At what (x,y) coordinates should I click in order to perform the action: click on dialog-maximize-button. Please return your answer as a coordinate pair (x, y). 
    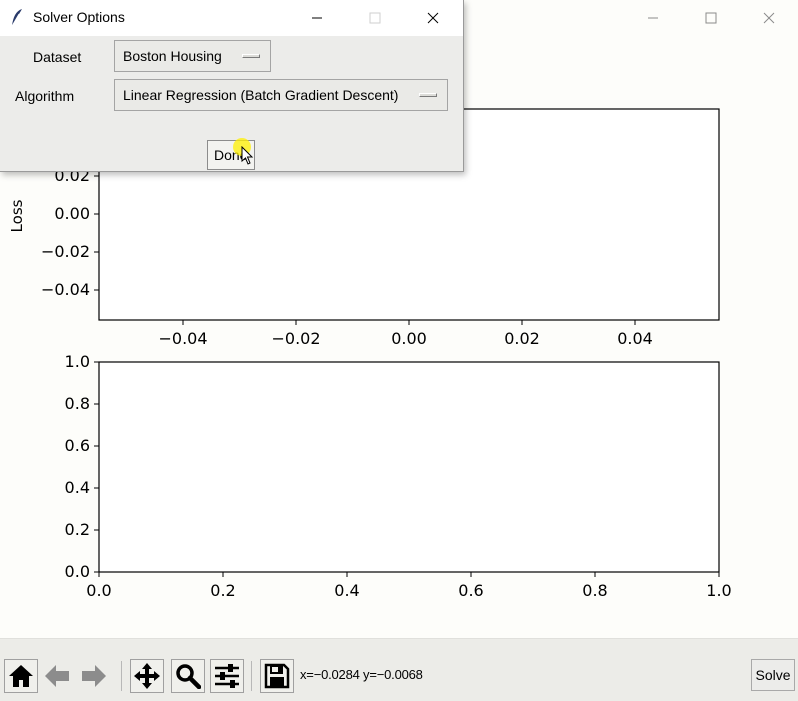
    Looking at the image, I should click on (375, 18).